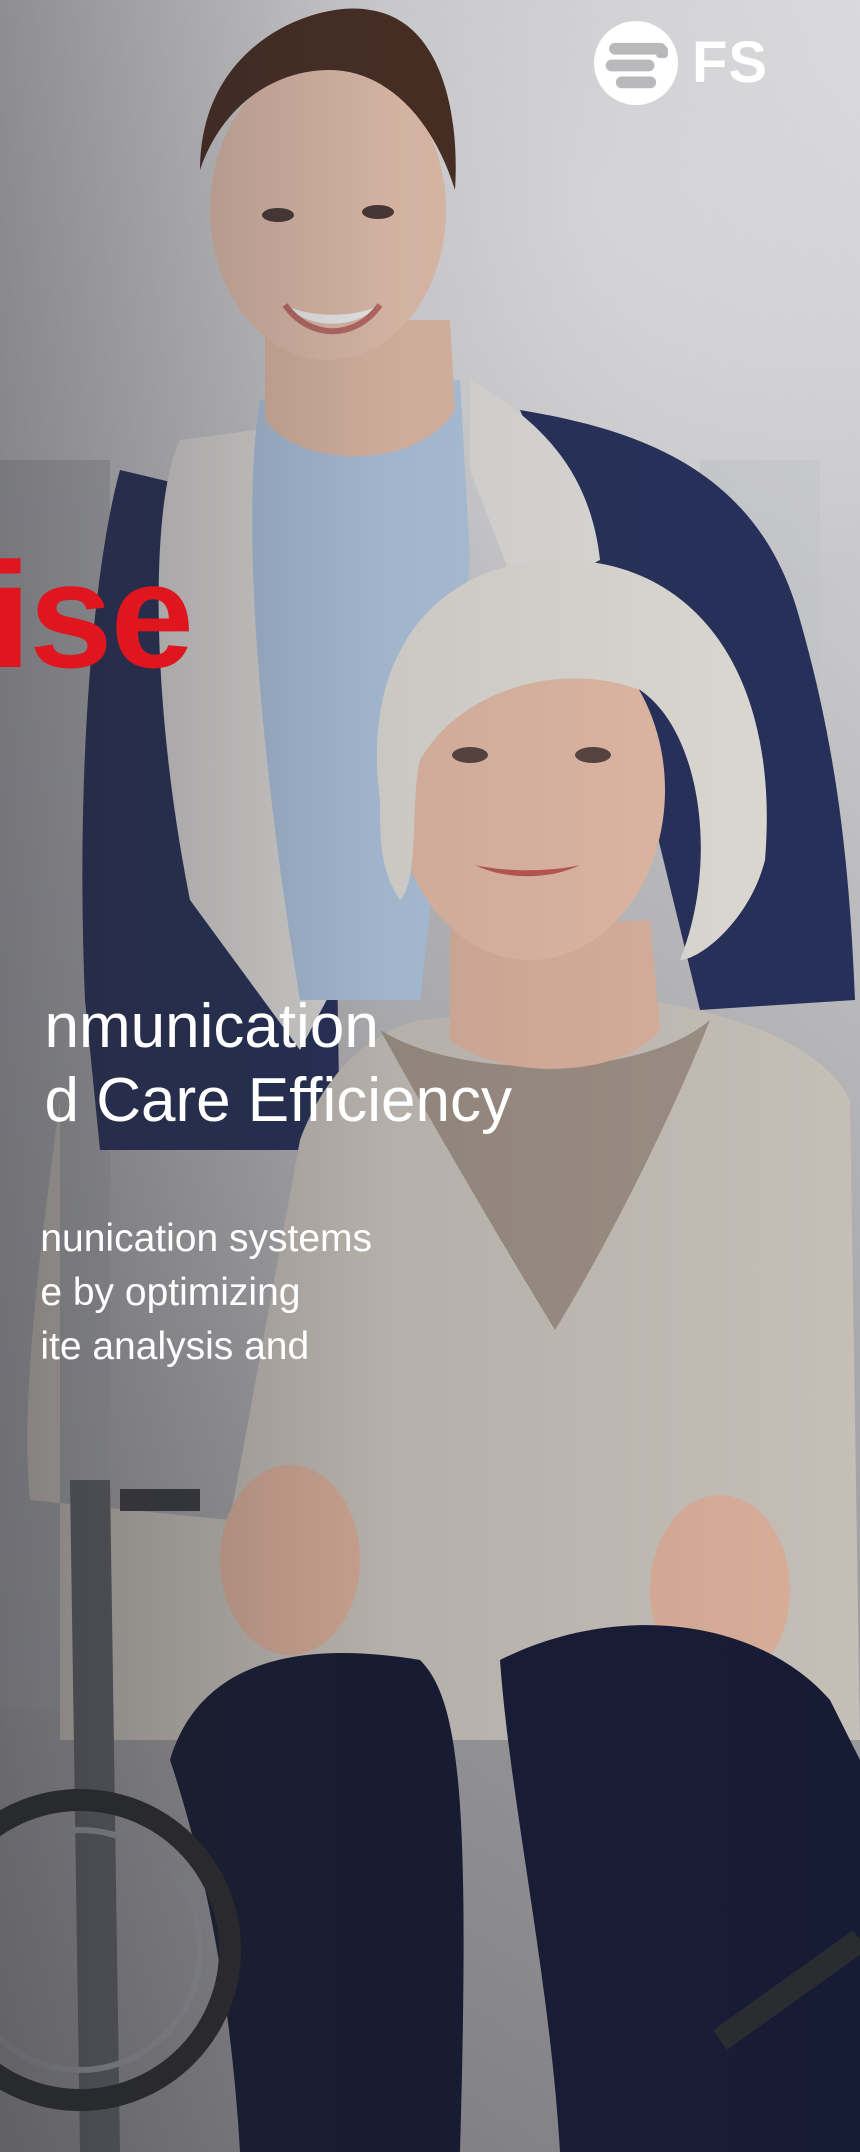  Describe the element at coordinates (278, 1100) in the screenshot. I see `subheadline-line-2: d Care Efficiency` at that location.